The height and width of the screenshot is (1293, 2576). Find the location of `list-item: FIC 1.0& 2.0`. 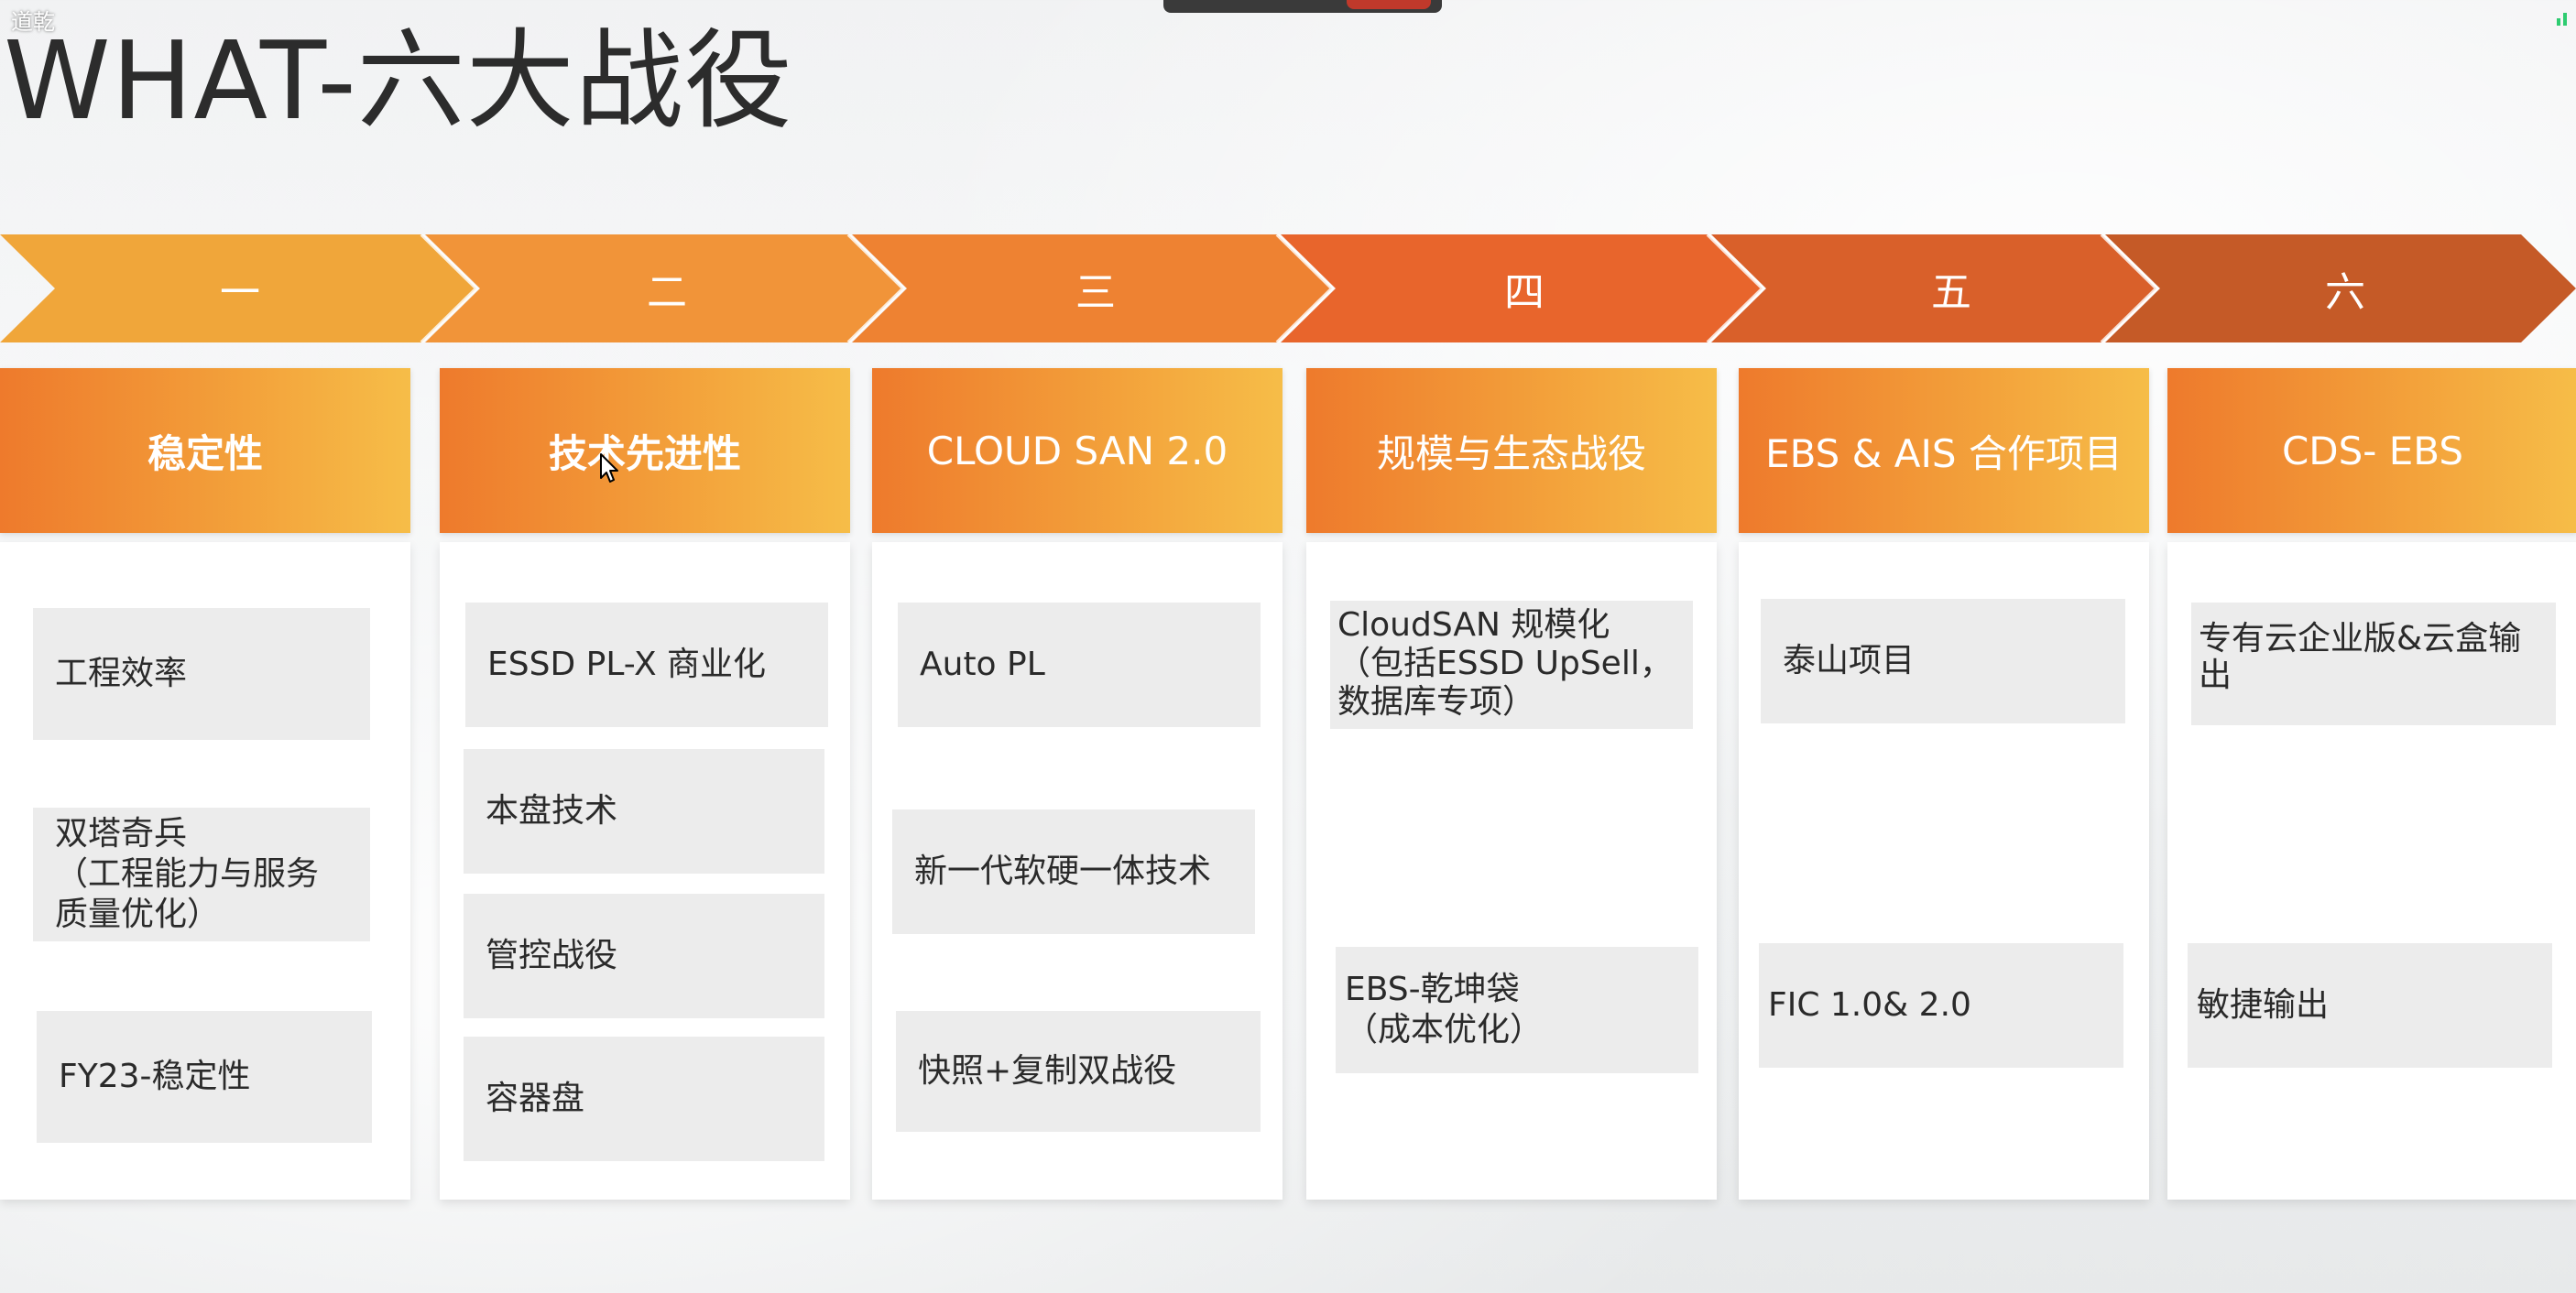

list-item: FIC 1.0& 2.0 is located at coordinates (1941, 1006).